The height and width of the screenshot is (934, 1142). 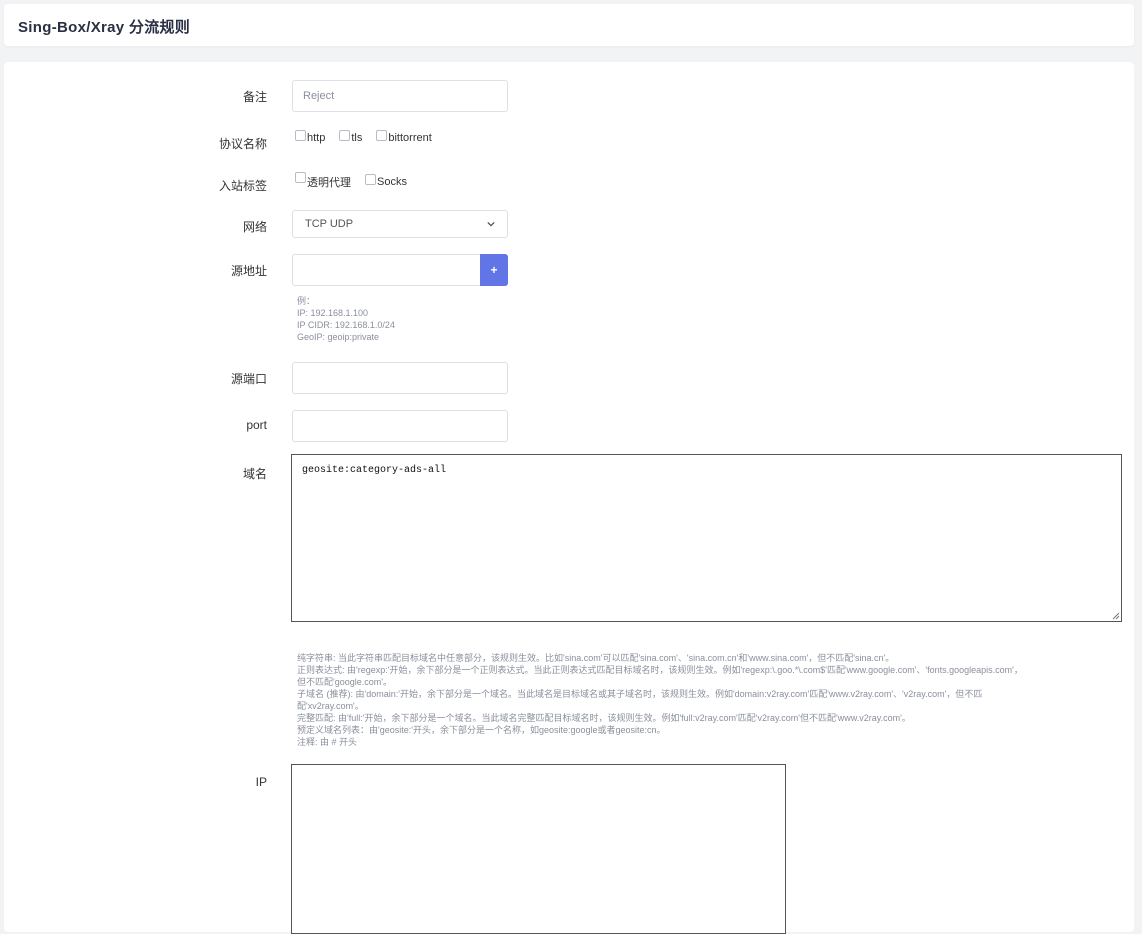 I want to click on ip-label: IP, so click(x=261, y=782).